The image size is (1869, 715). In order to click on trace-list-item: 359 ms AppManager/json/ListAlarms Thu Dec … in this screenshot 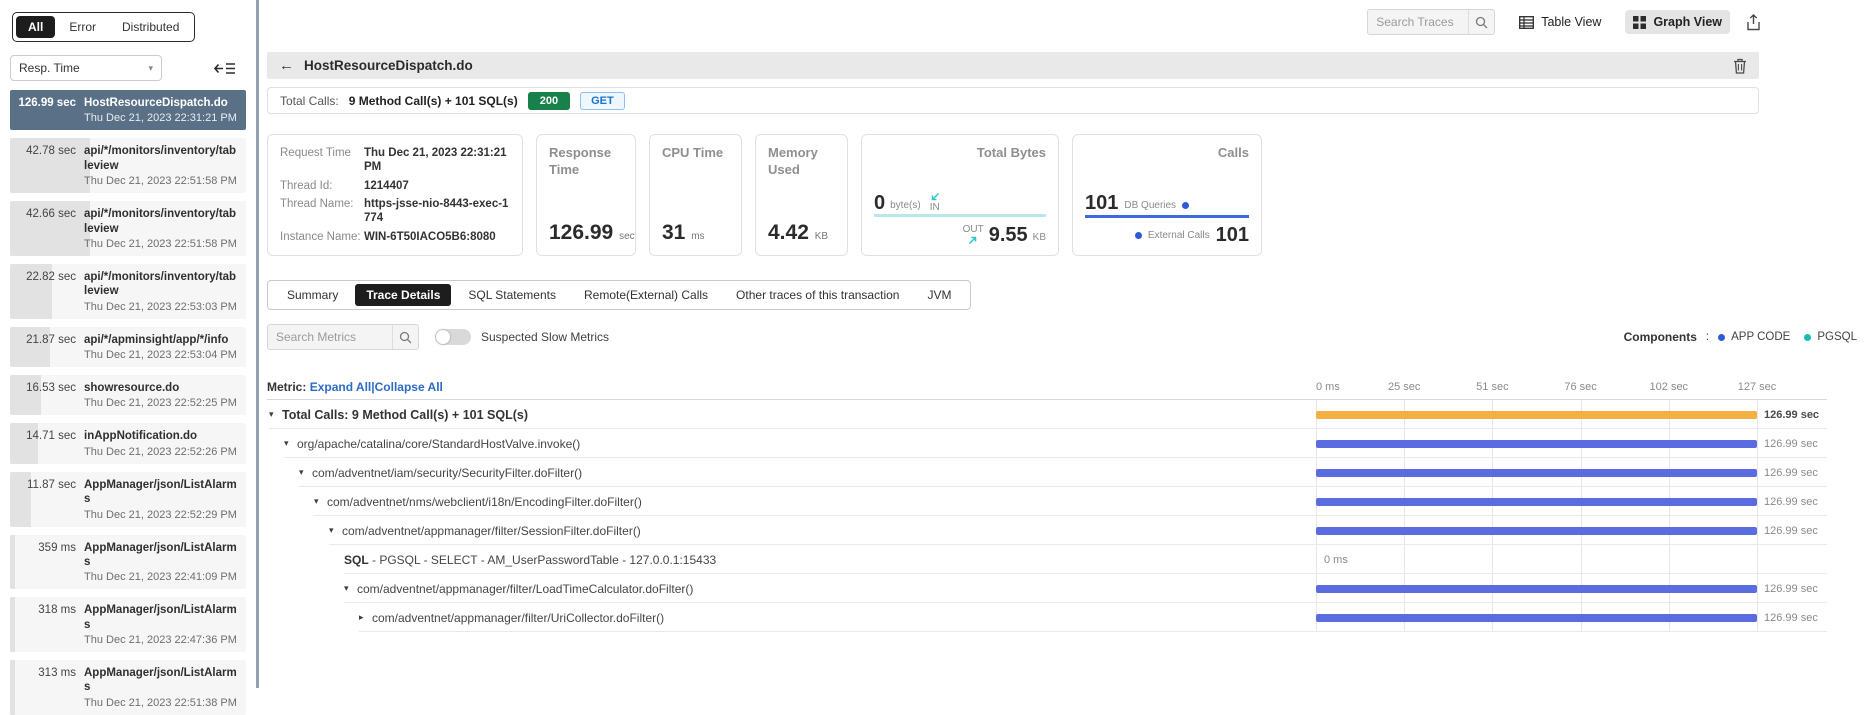, I will do `click(128, 562)`.